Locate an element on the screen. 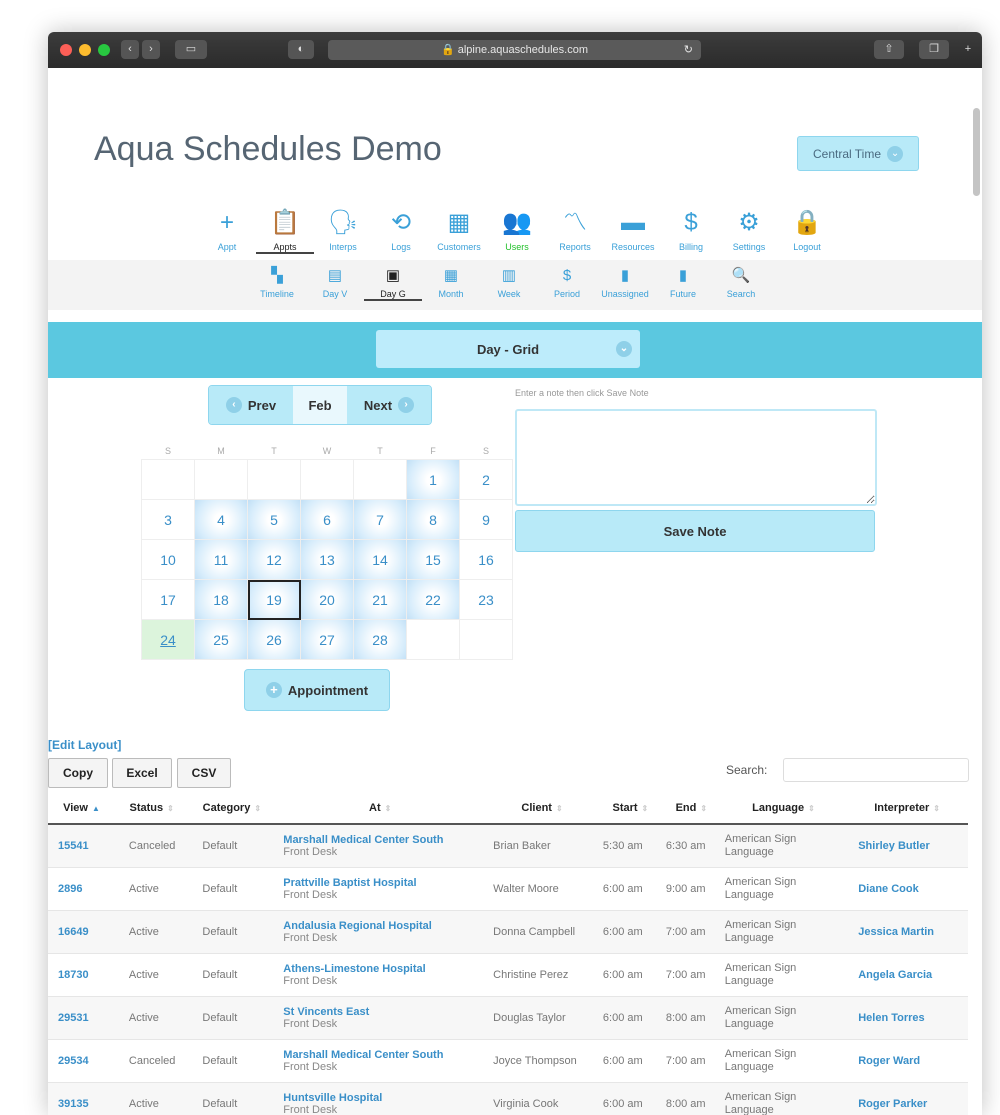  view-link: 15541 is located at coordinates (73, 846).